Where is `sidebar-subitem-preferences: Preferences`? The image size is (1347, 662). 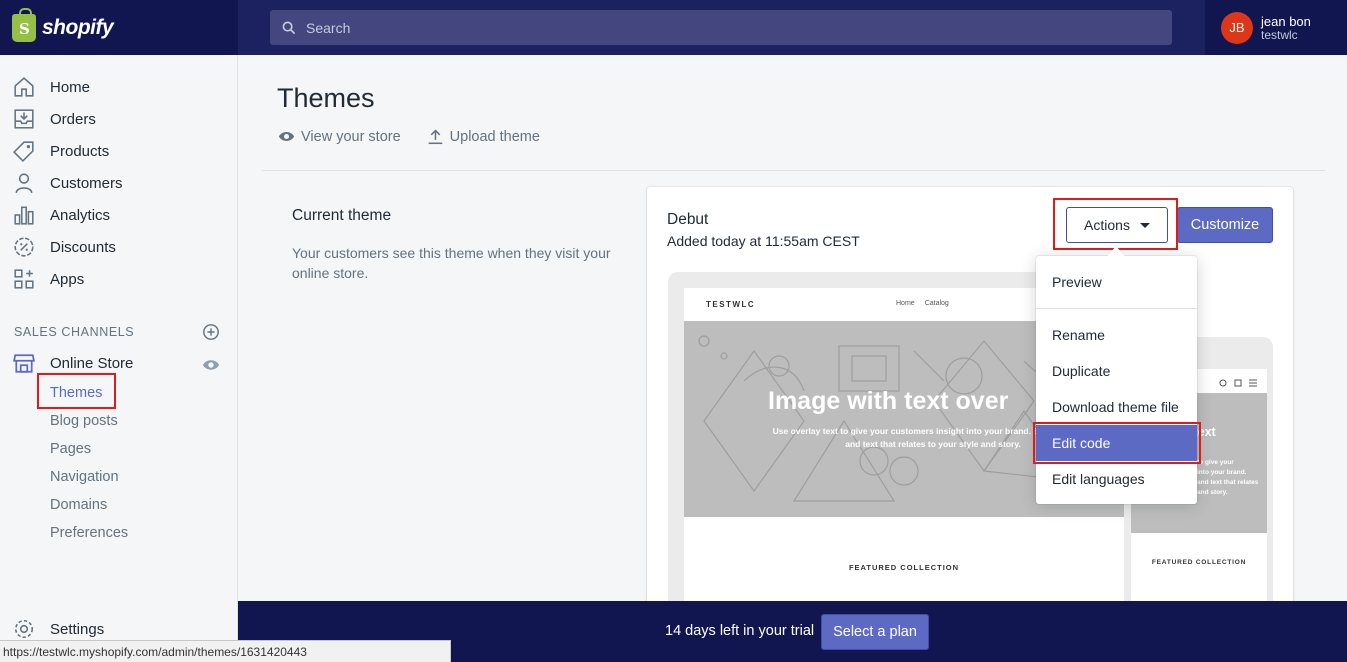 sidebar-subitem-preferences: Preferences is located at coordinates (89, 533).